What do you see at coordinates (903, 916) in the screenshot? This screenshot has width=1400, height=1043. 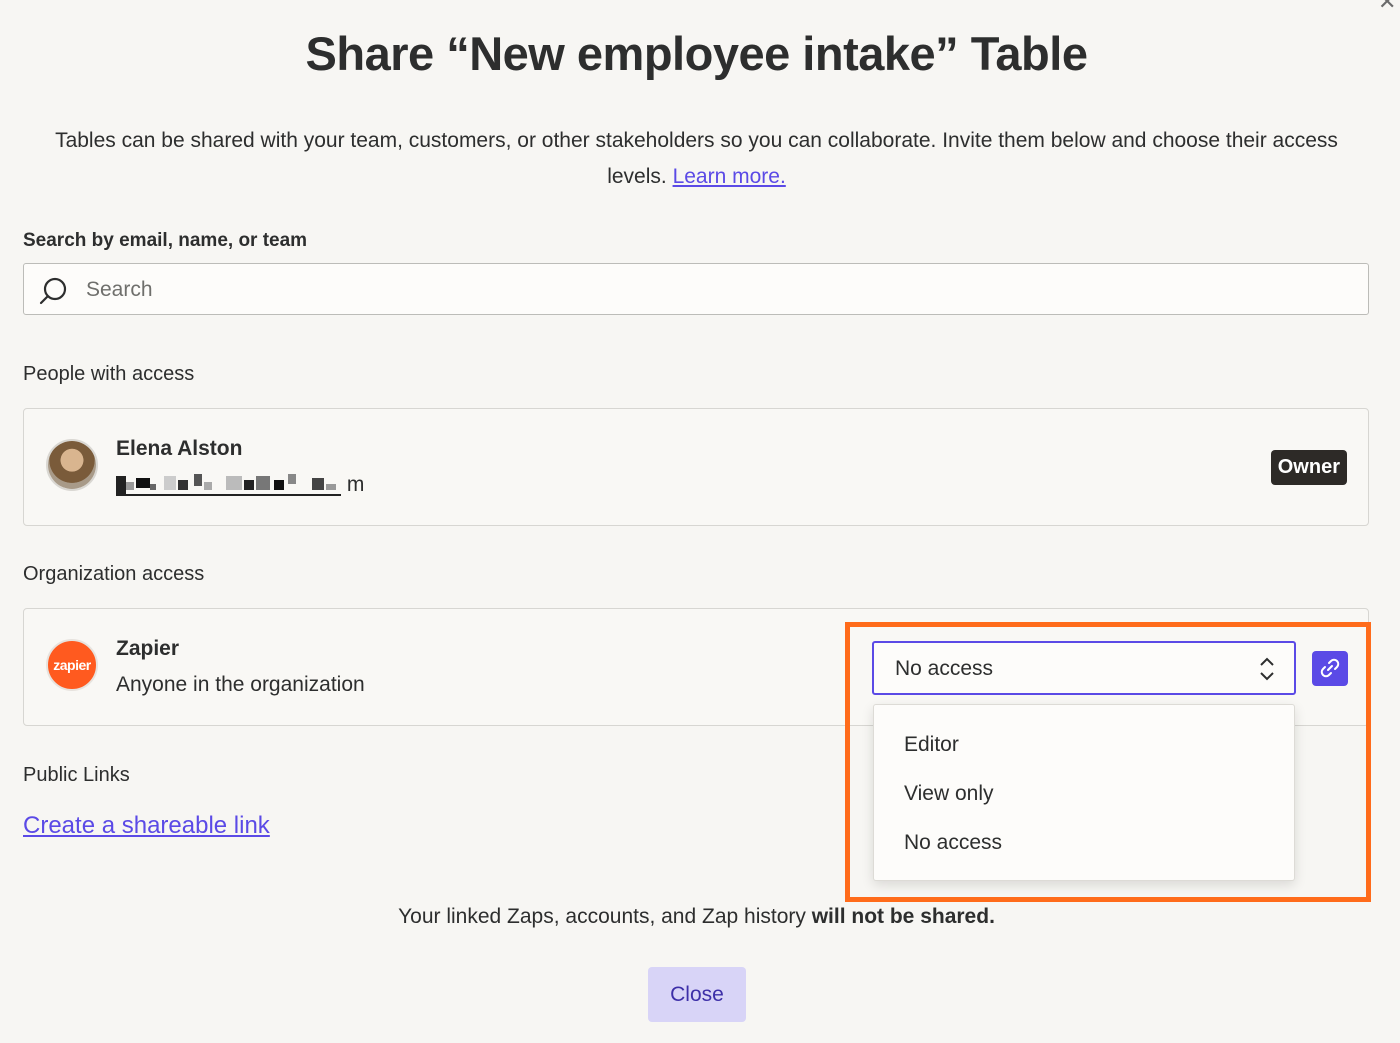 I see `note-bold-text: will not be shared.` at bounding box center [903, 916].